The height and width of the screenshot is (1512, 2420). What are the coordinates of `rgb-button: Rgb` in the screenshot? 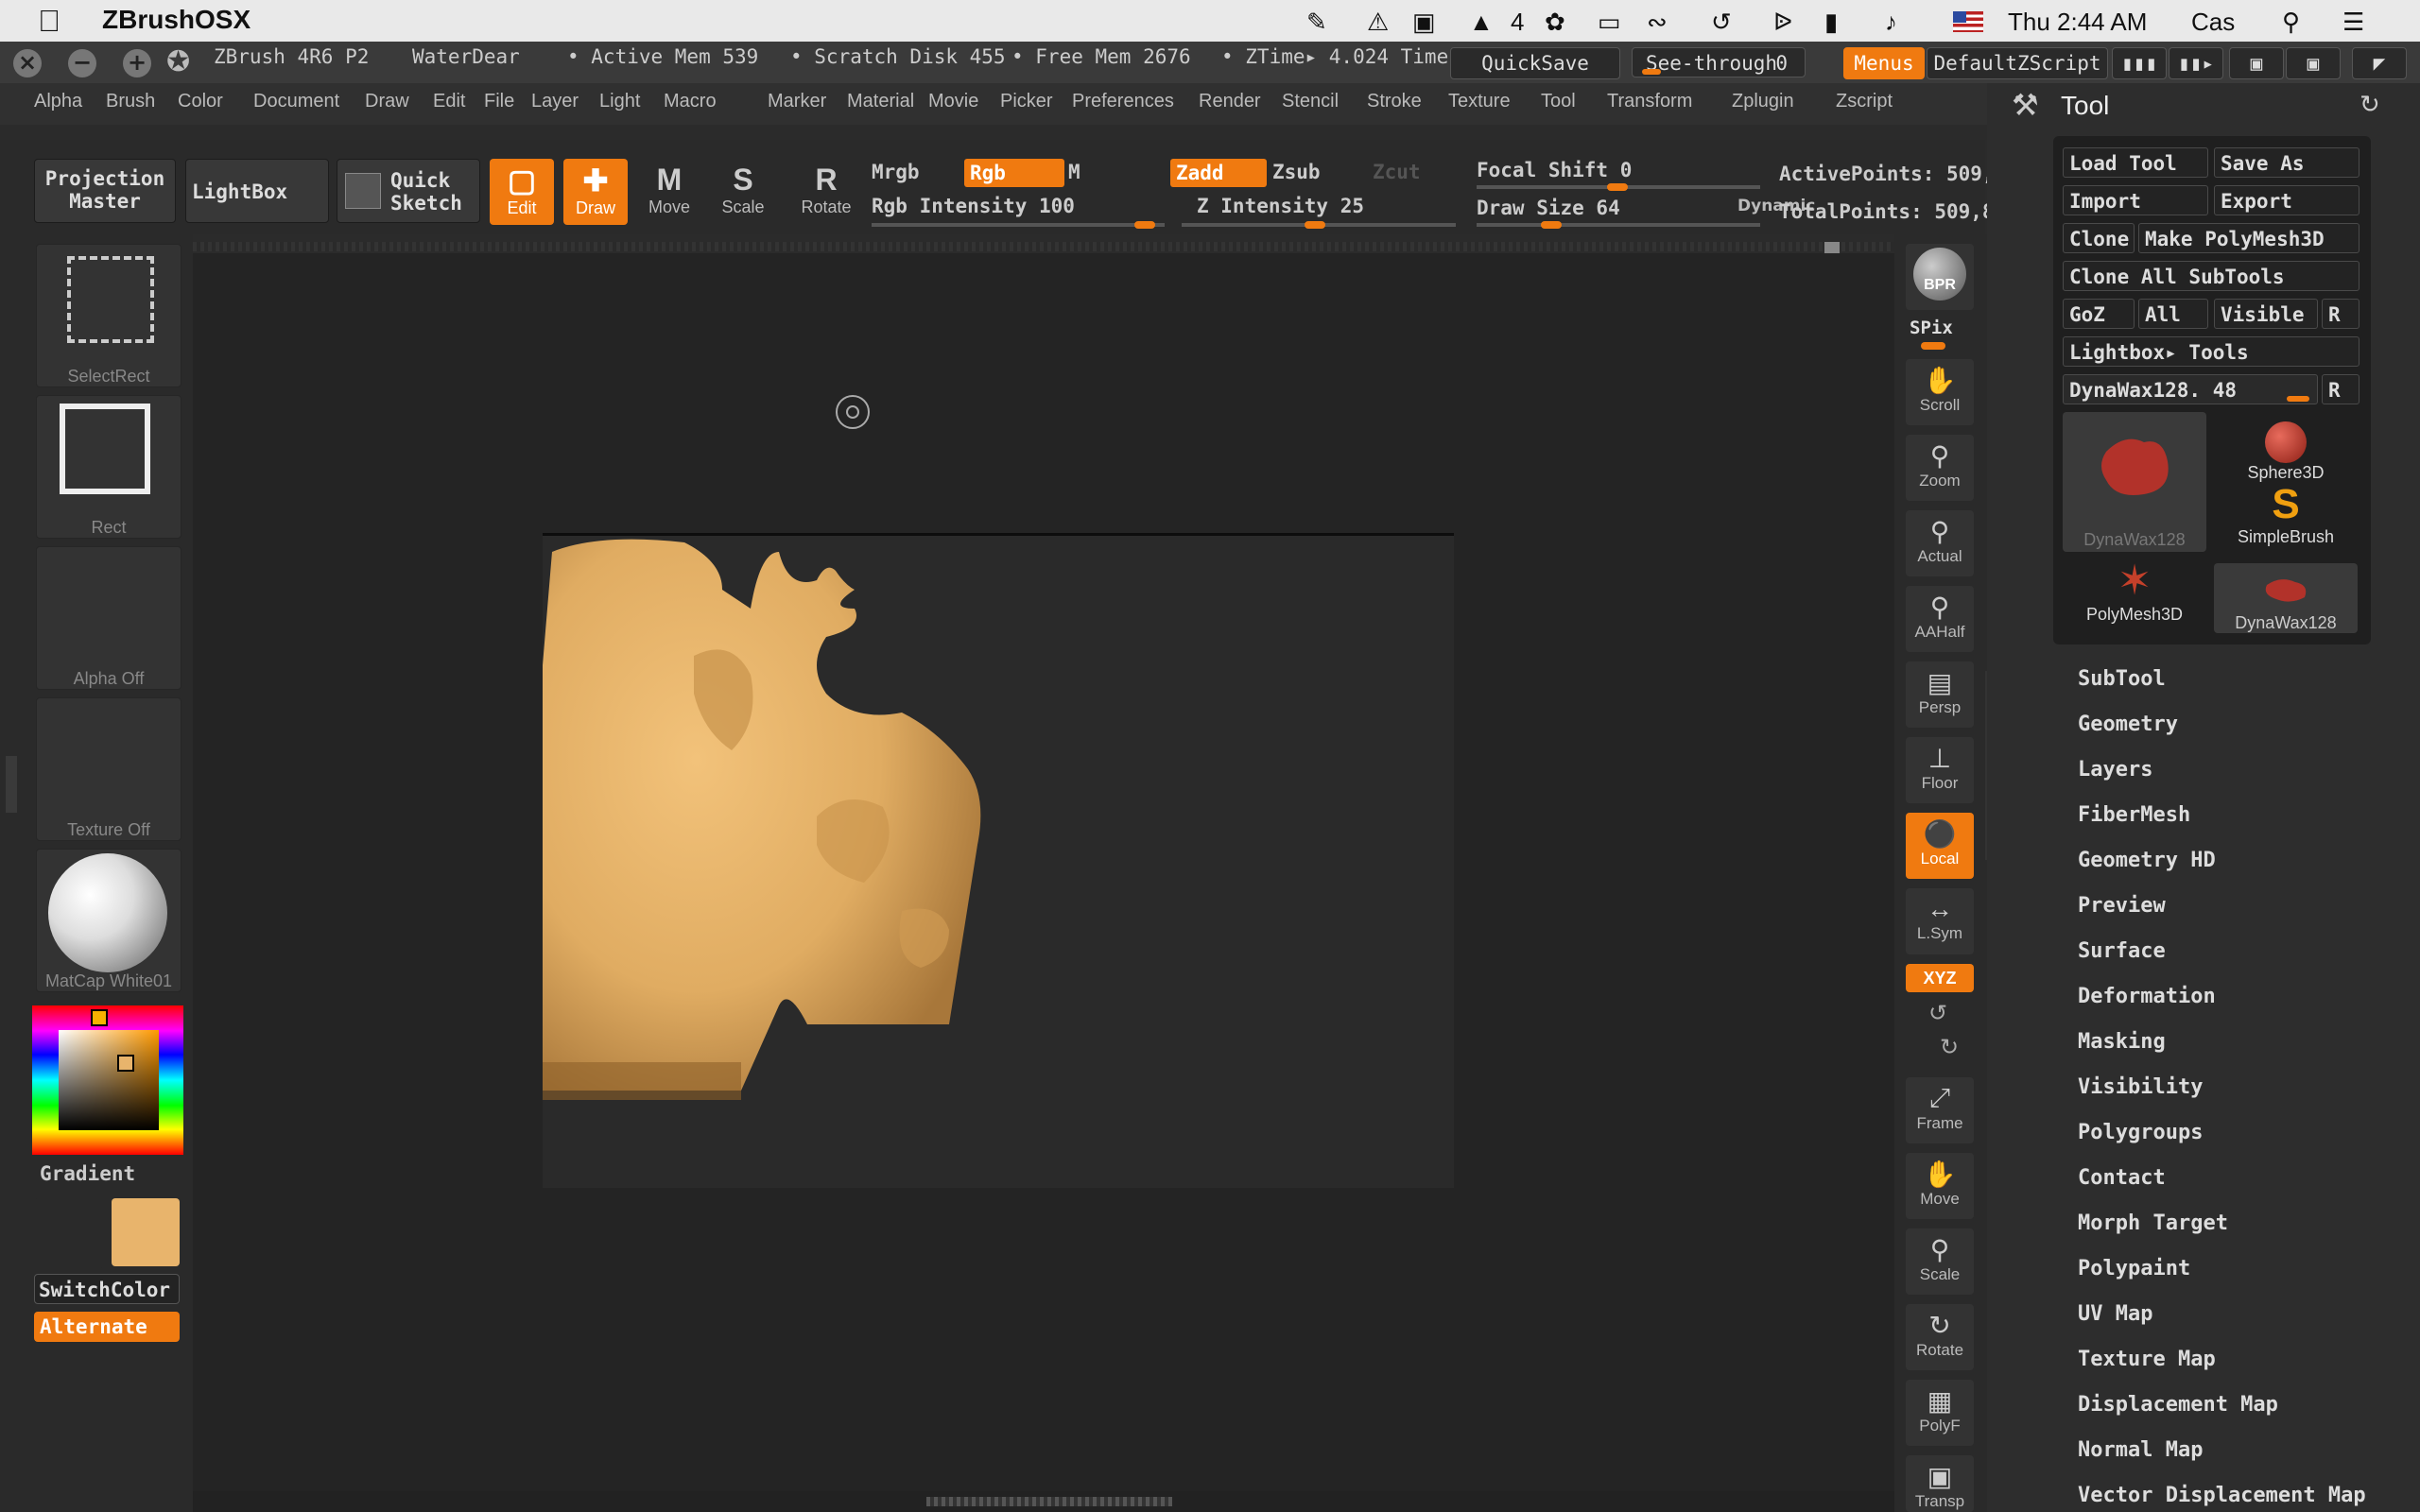 It's located at (1014, 173).